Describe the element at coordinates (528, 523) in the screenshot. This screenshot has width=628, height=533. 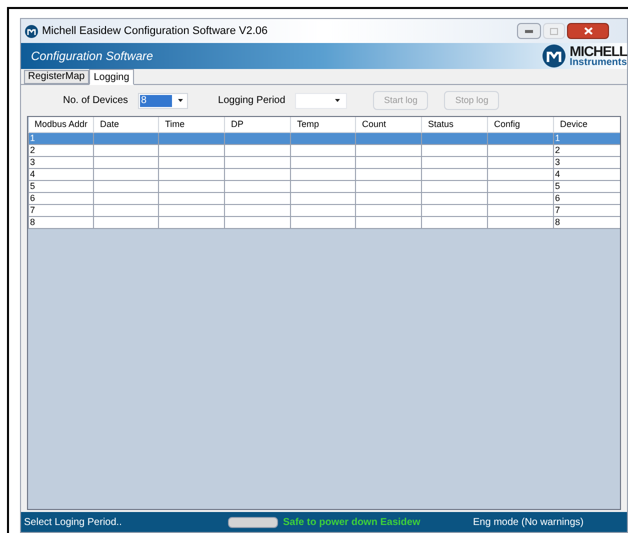
I see `mode-message: Eng mode (No warnings)` at that location.